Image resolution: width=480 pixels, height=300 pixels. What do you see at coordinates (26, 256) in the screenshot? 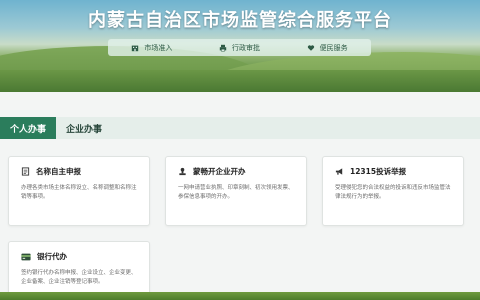
I see `bank-card-icon` at bounding box center [26, 256].